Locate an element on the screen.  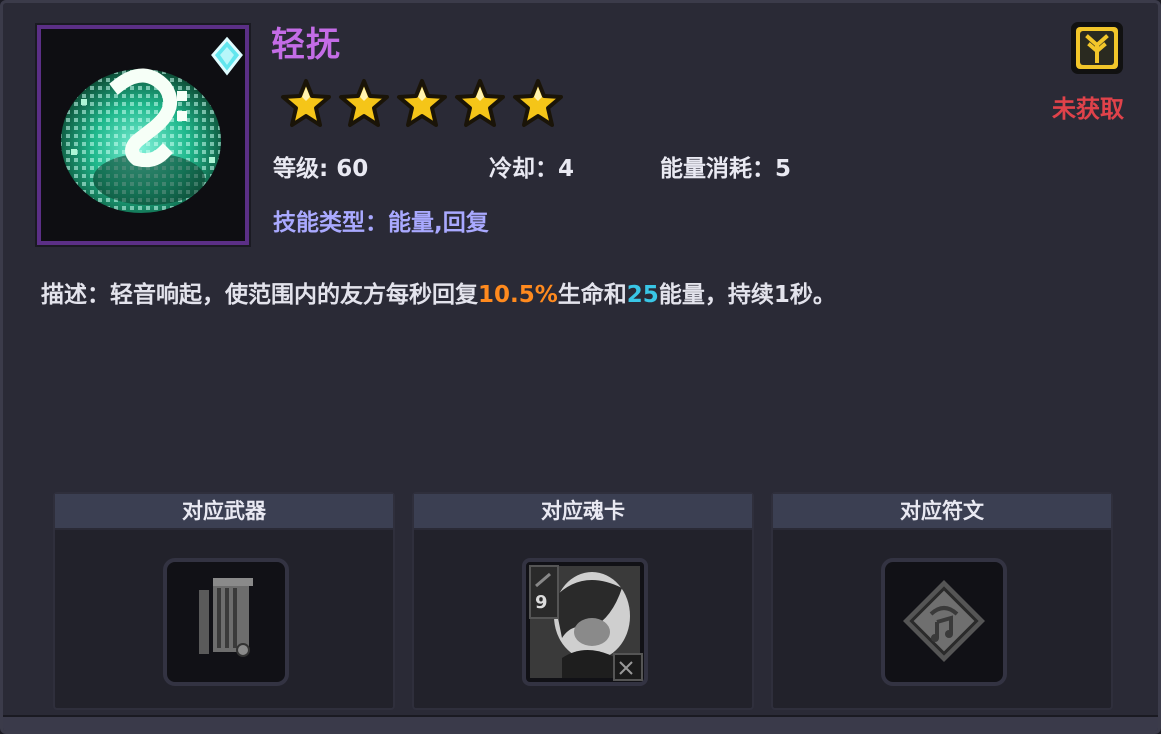
heal-value: 10.5% is located at coordinates (518, 295).